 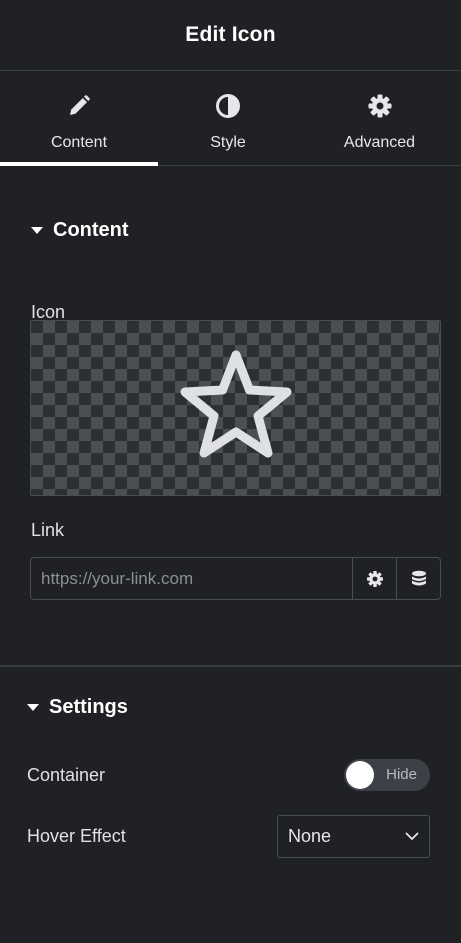 I want to click on pencil-icon, so click(x=79, y=106).